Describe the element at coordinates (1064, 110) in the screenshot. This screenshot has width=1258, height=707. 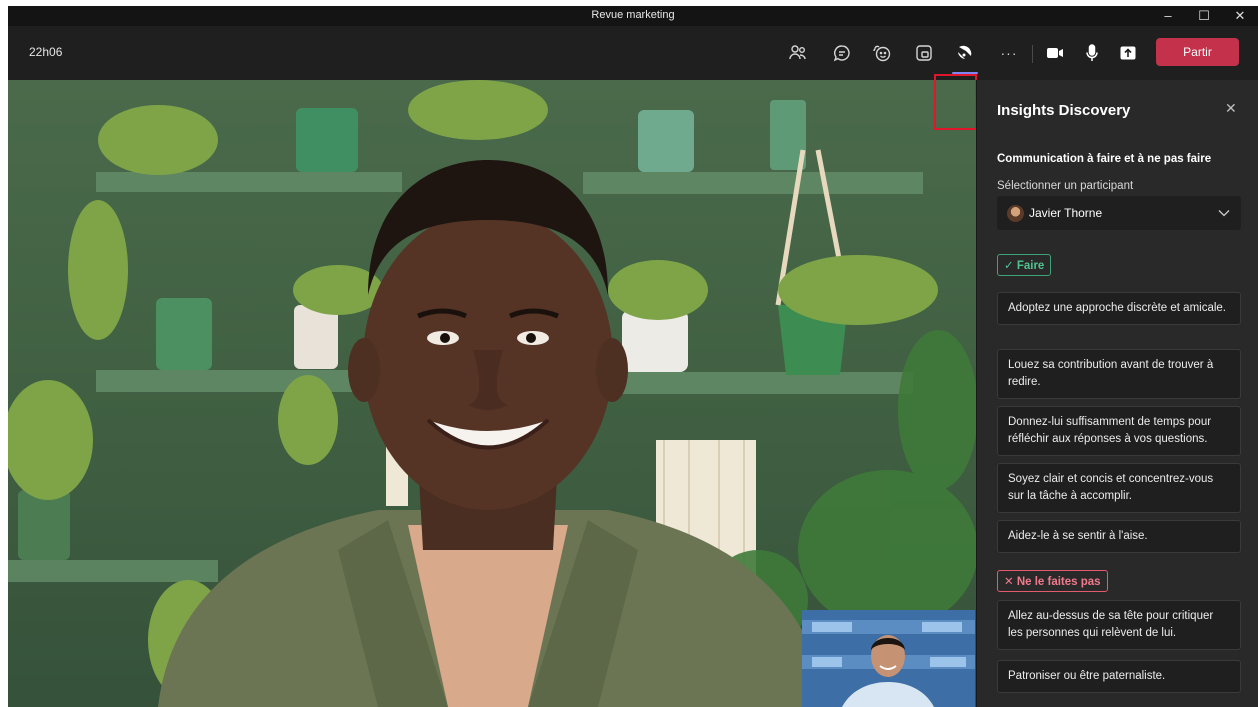
I see `panel-title: Insights Discovery` at that location.